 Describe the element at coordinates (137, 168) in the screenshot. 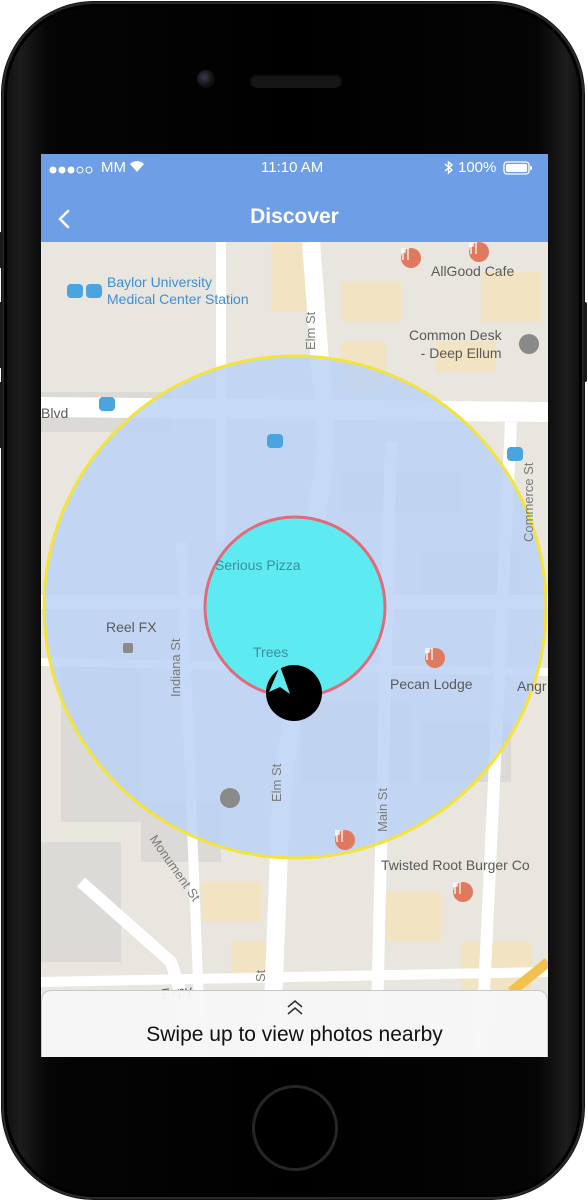

I see `wifi-icon` at that location.